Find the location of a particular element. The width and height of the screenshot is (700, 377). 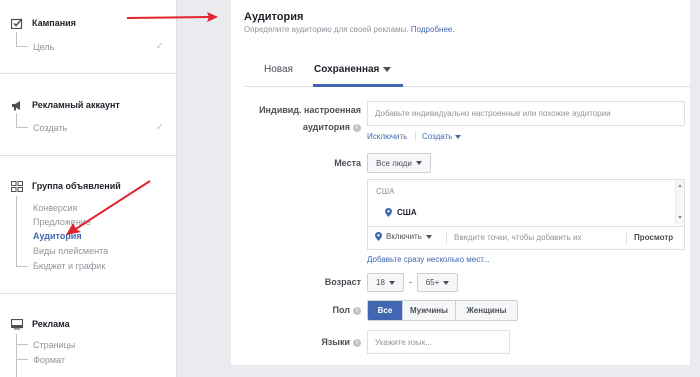

page-title: Аудитория is located at coordinates (274, 17).